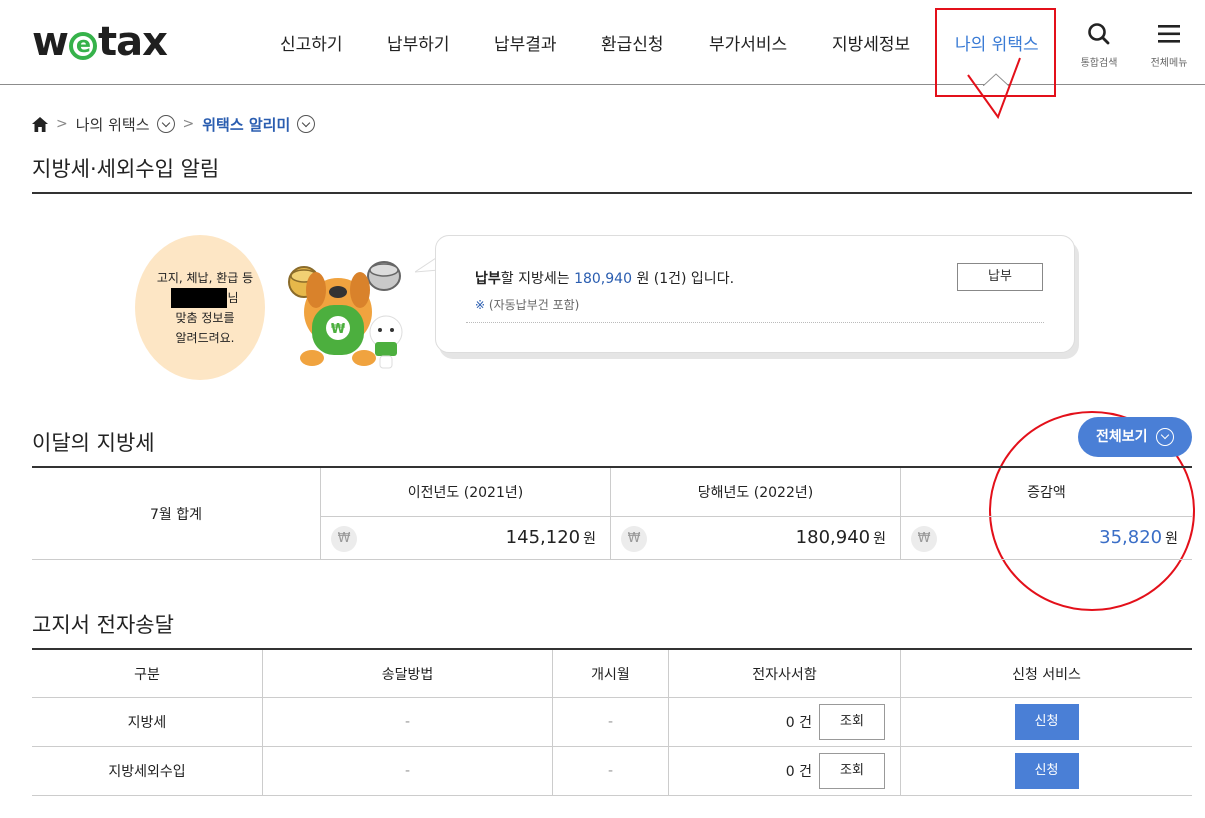 This screenshot has width=1205, height=818. I want to click on search-button: 통합검색, so click(1099, 45).